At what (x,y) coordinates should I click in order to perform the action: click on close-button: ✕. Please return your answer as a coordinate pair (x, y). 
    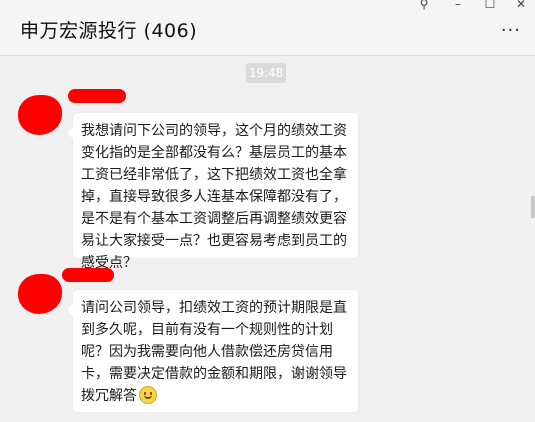
    Looking at the image, I should click on (521, 5).